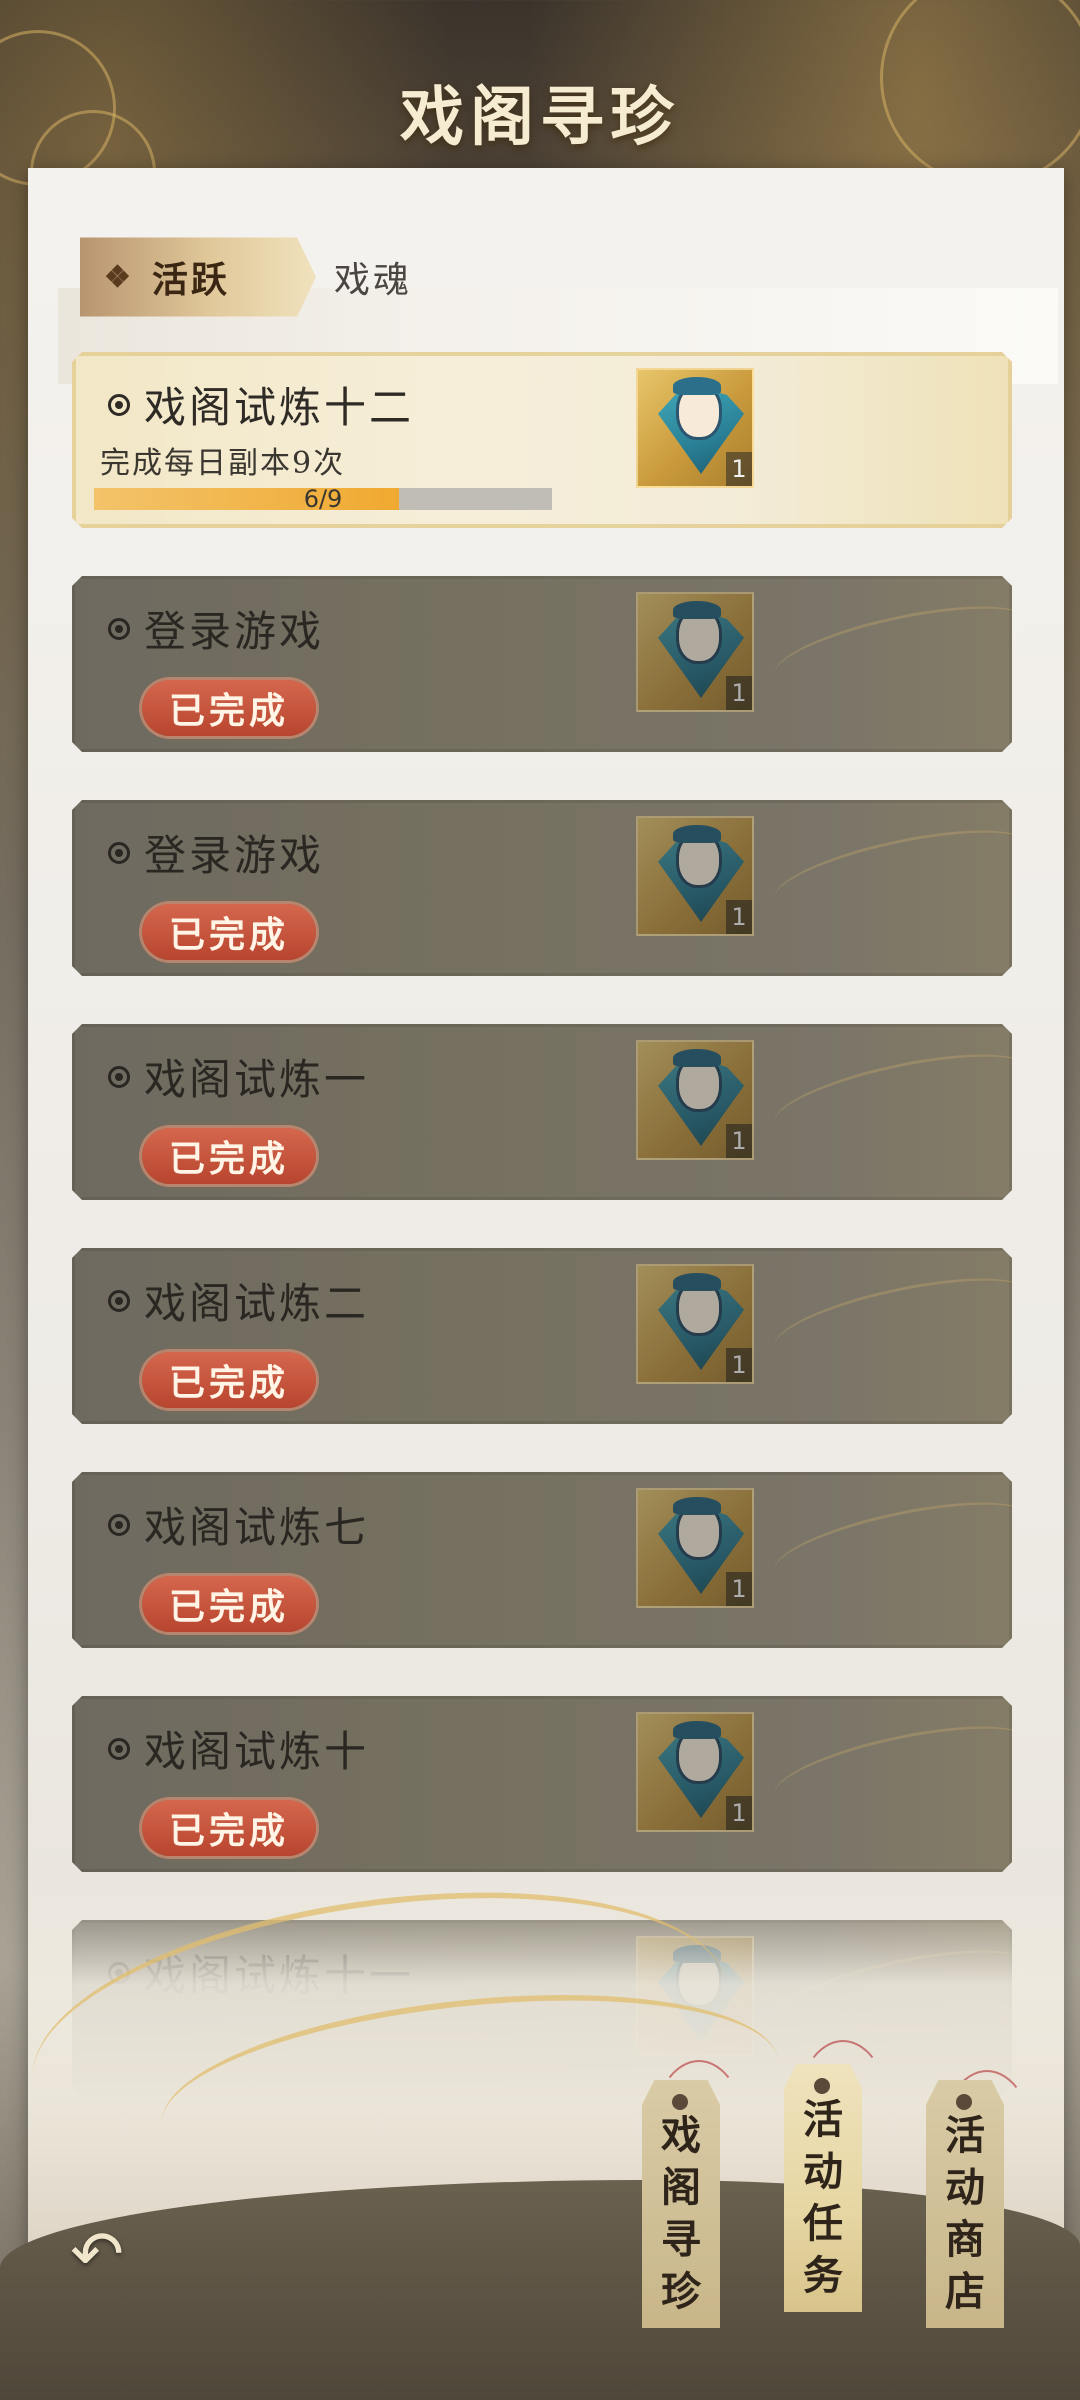  What do you see at coordinates (823, 2223) in the screenshot?
I see `nav-char: 任` at bounding box center [823, 2223].